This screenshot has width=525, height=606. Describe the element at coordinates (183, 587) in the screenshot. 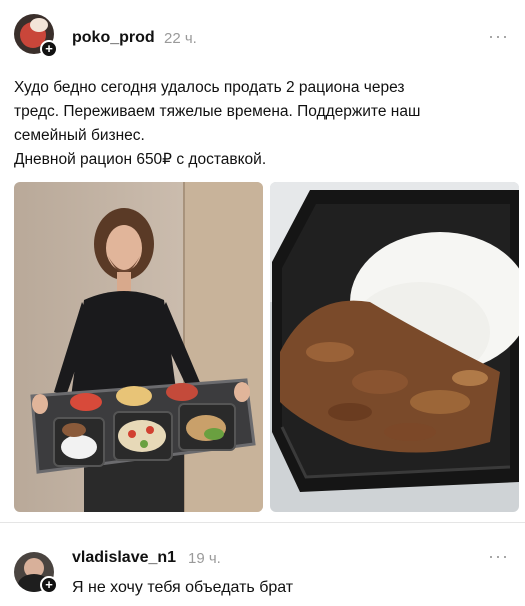

I see `comment-text: Я не хочу тебя объедать брат` at that location.